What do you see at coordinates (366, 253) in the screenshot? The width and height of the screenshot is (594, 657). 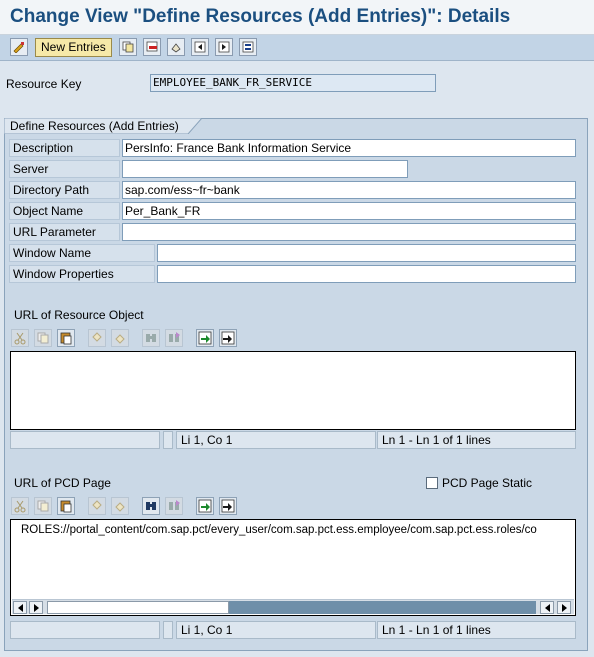 I see `window-name-field` at bounding box center [366, 253].